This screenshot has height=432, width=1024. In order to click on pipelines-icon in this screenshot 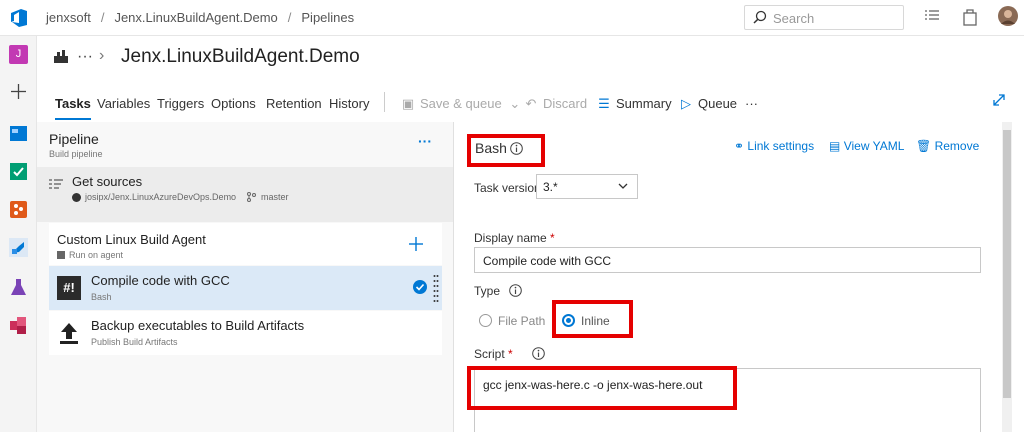, I will do `click(18, 247)`.